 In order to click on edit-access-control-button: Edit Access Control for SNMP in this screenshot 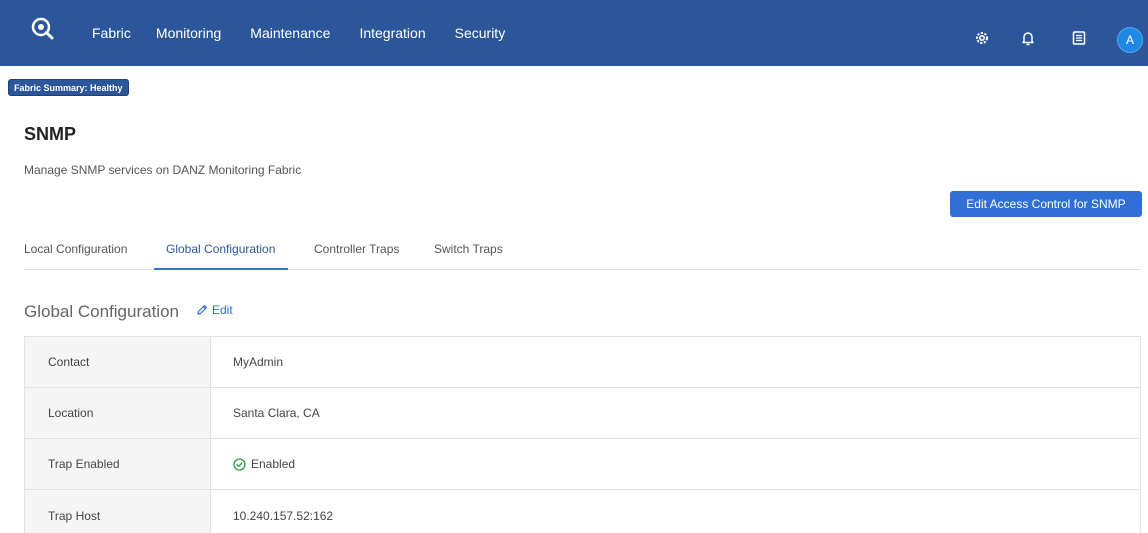, I will do `click(1046, 204)`.